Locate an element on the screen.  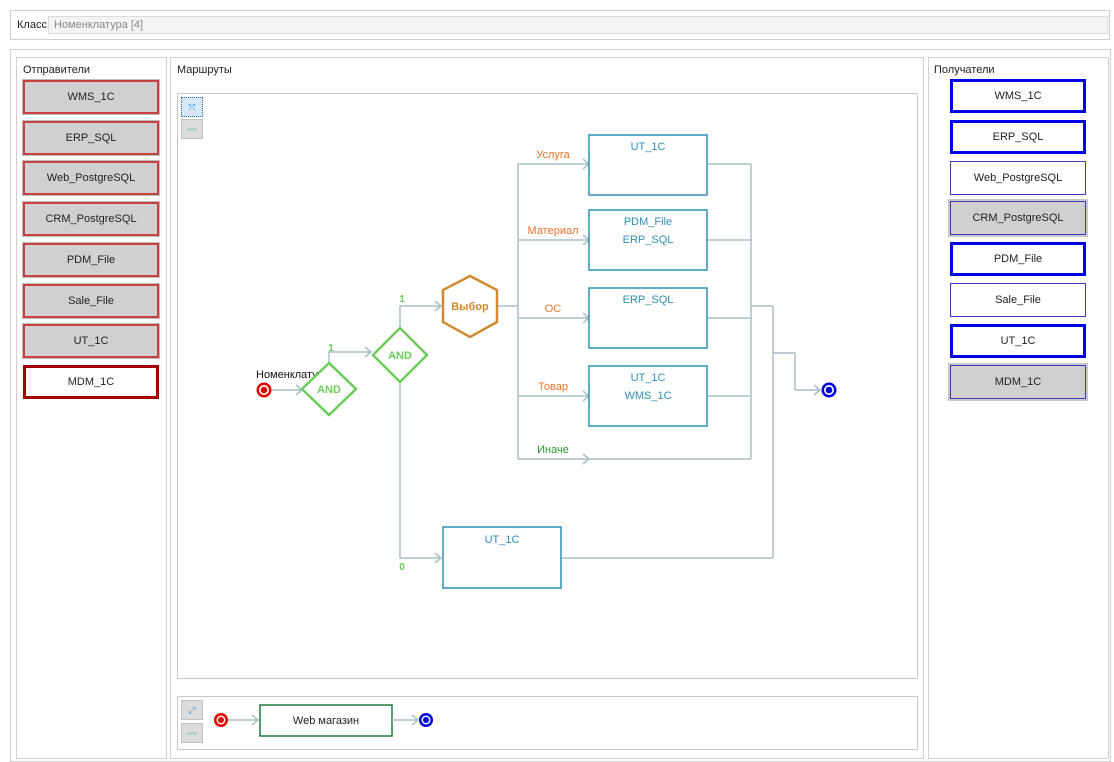
receiver-ut-1c: UT_1C is located at coordinates (1018, 340).